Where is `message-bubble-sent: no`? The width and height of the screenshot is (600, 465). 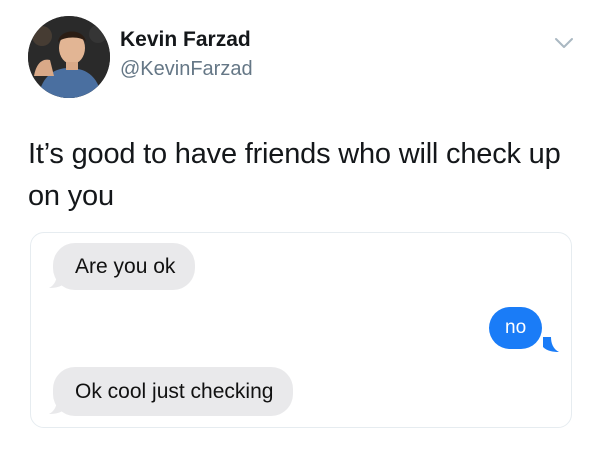
message-bubble-sent: no is located at coordinates (516, 328).